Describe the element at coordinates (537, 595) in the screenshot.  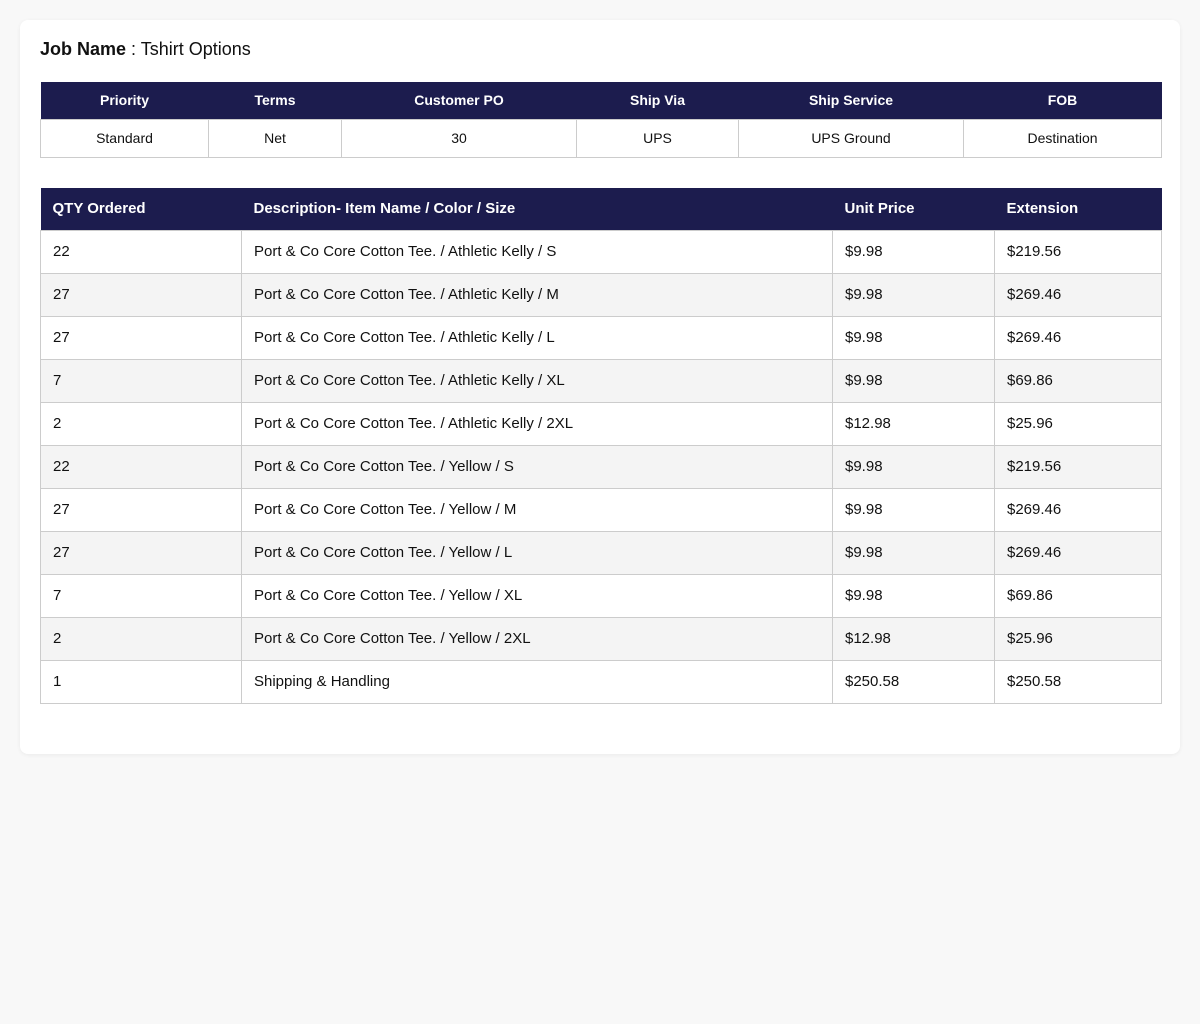
I see `description-cell: Port & Co Core Cotton Tee. / Yellow / XL` at that location.